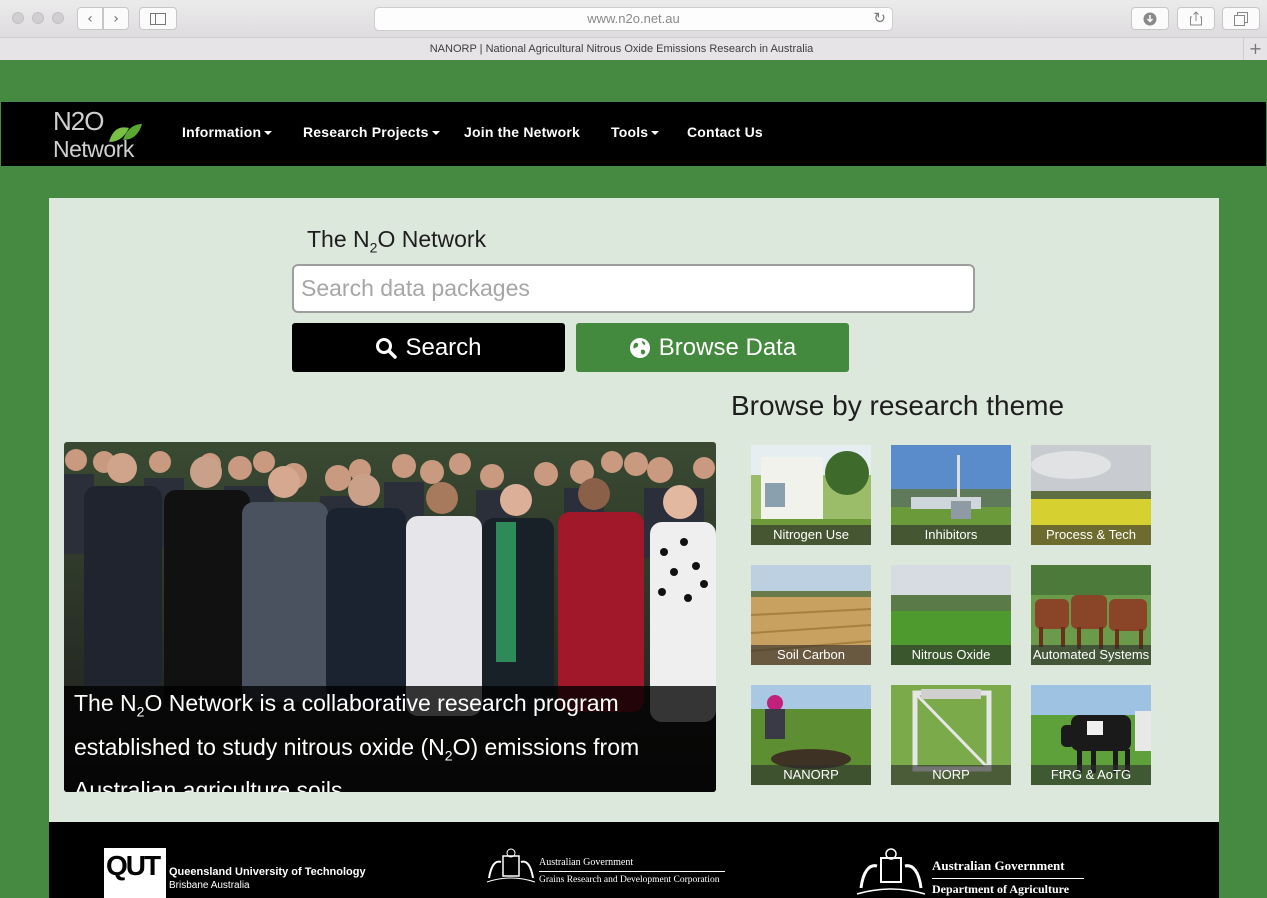 This screenshot has width=1267, height=898. I want to click on browse-data-button-label: Browse Data, so click(727, 347).